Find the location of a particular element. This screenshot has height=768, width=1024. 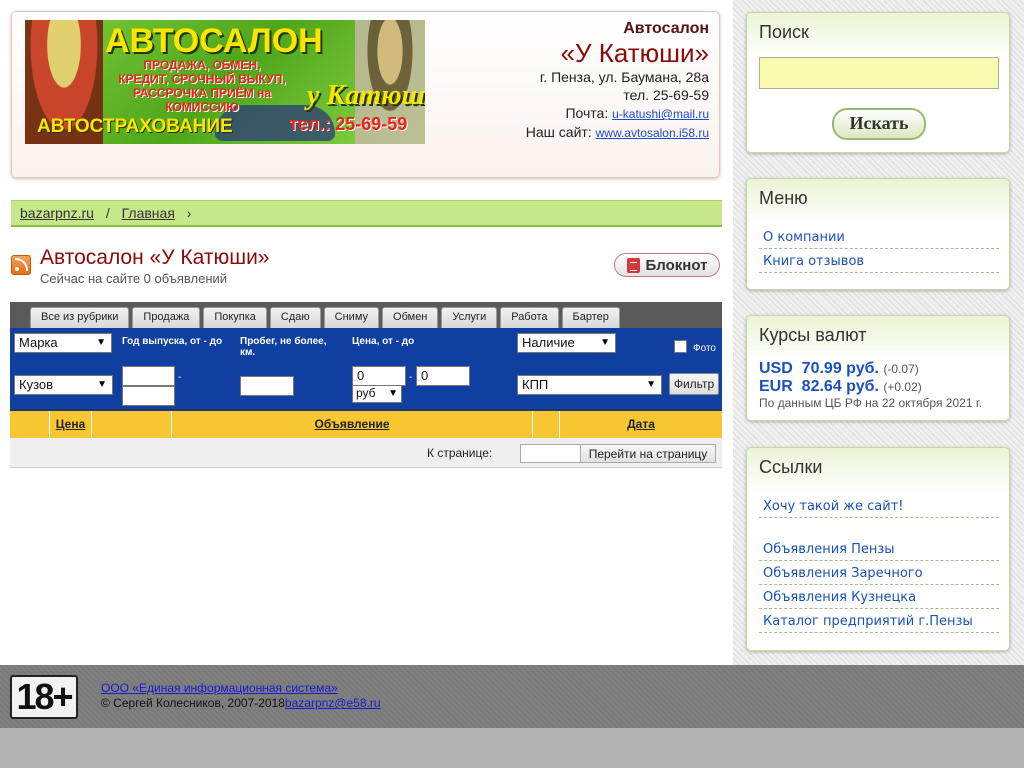

rate-usd-code: USD is located at coordinates (776, 368).